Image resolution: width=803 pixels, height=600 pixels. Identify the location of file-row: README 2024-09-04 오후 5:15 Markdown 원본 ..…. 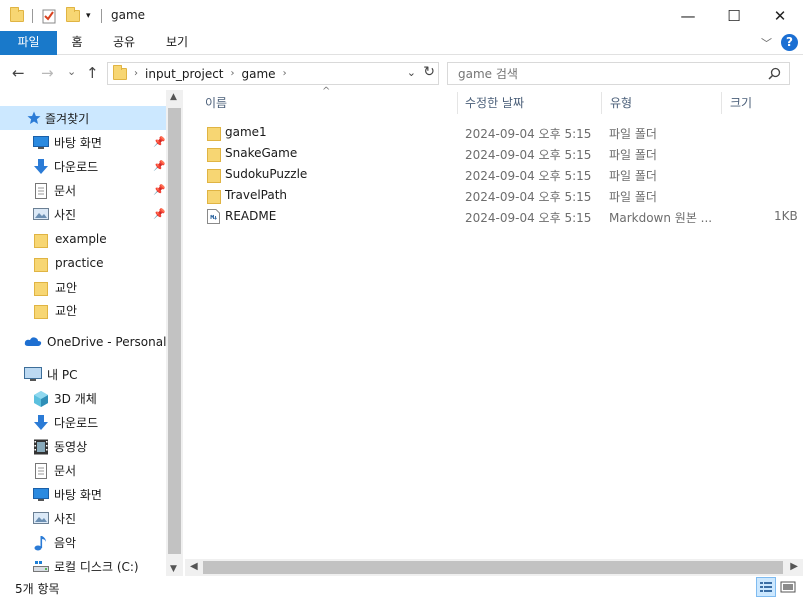
(496, 216).